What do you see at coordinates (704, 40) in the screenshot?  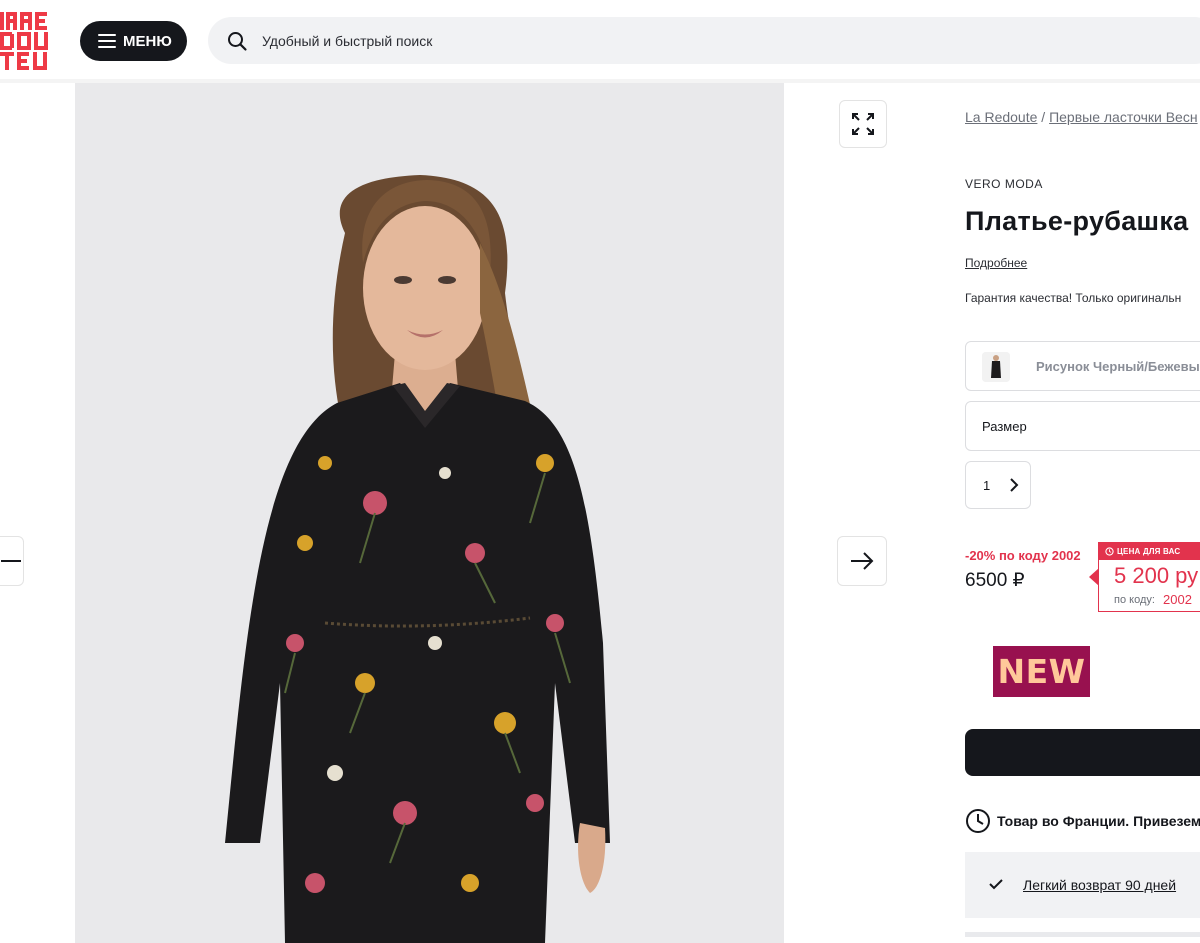 I see `search-bar: Удобный и быстрый поиск` at bounding box center [704, 40].